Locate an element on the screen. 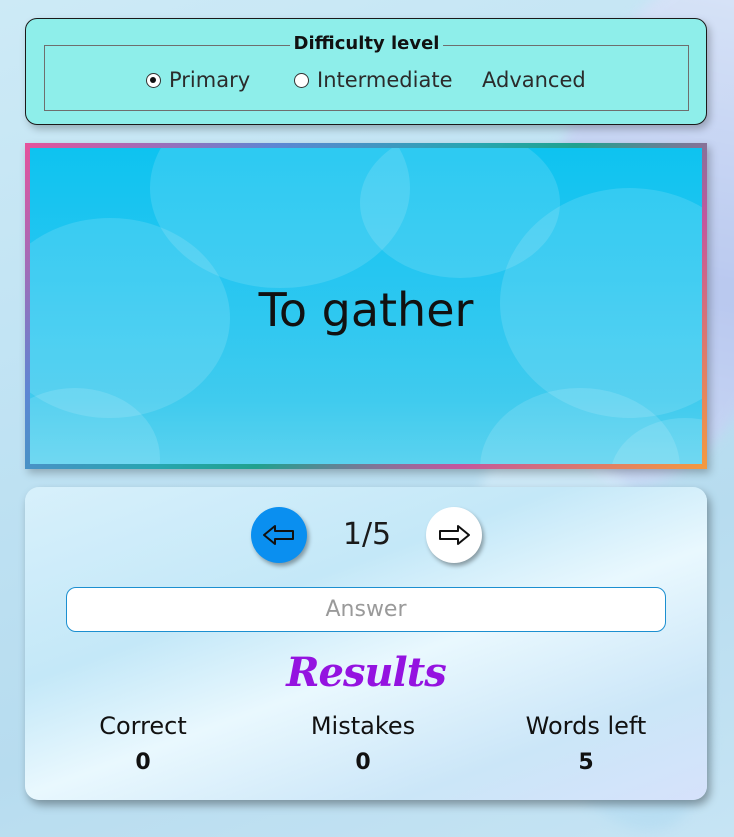  correct-value: 0 is located at coordinates (143, 762).